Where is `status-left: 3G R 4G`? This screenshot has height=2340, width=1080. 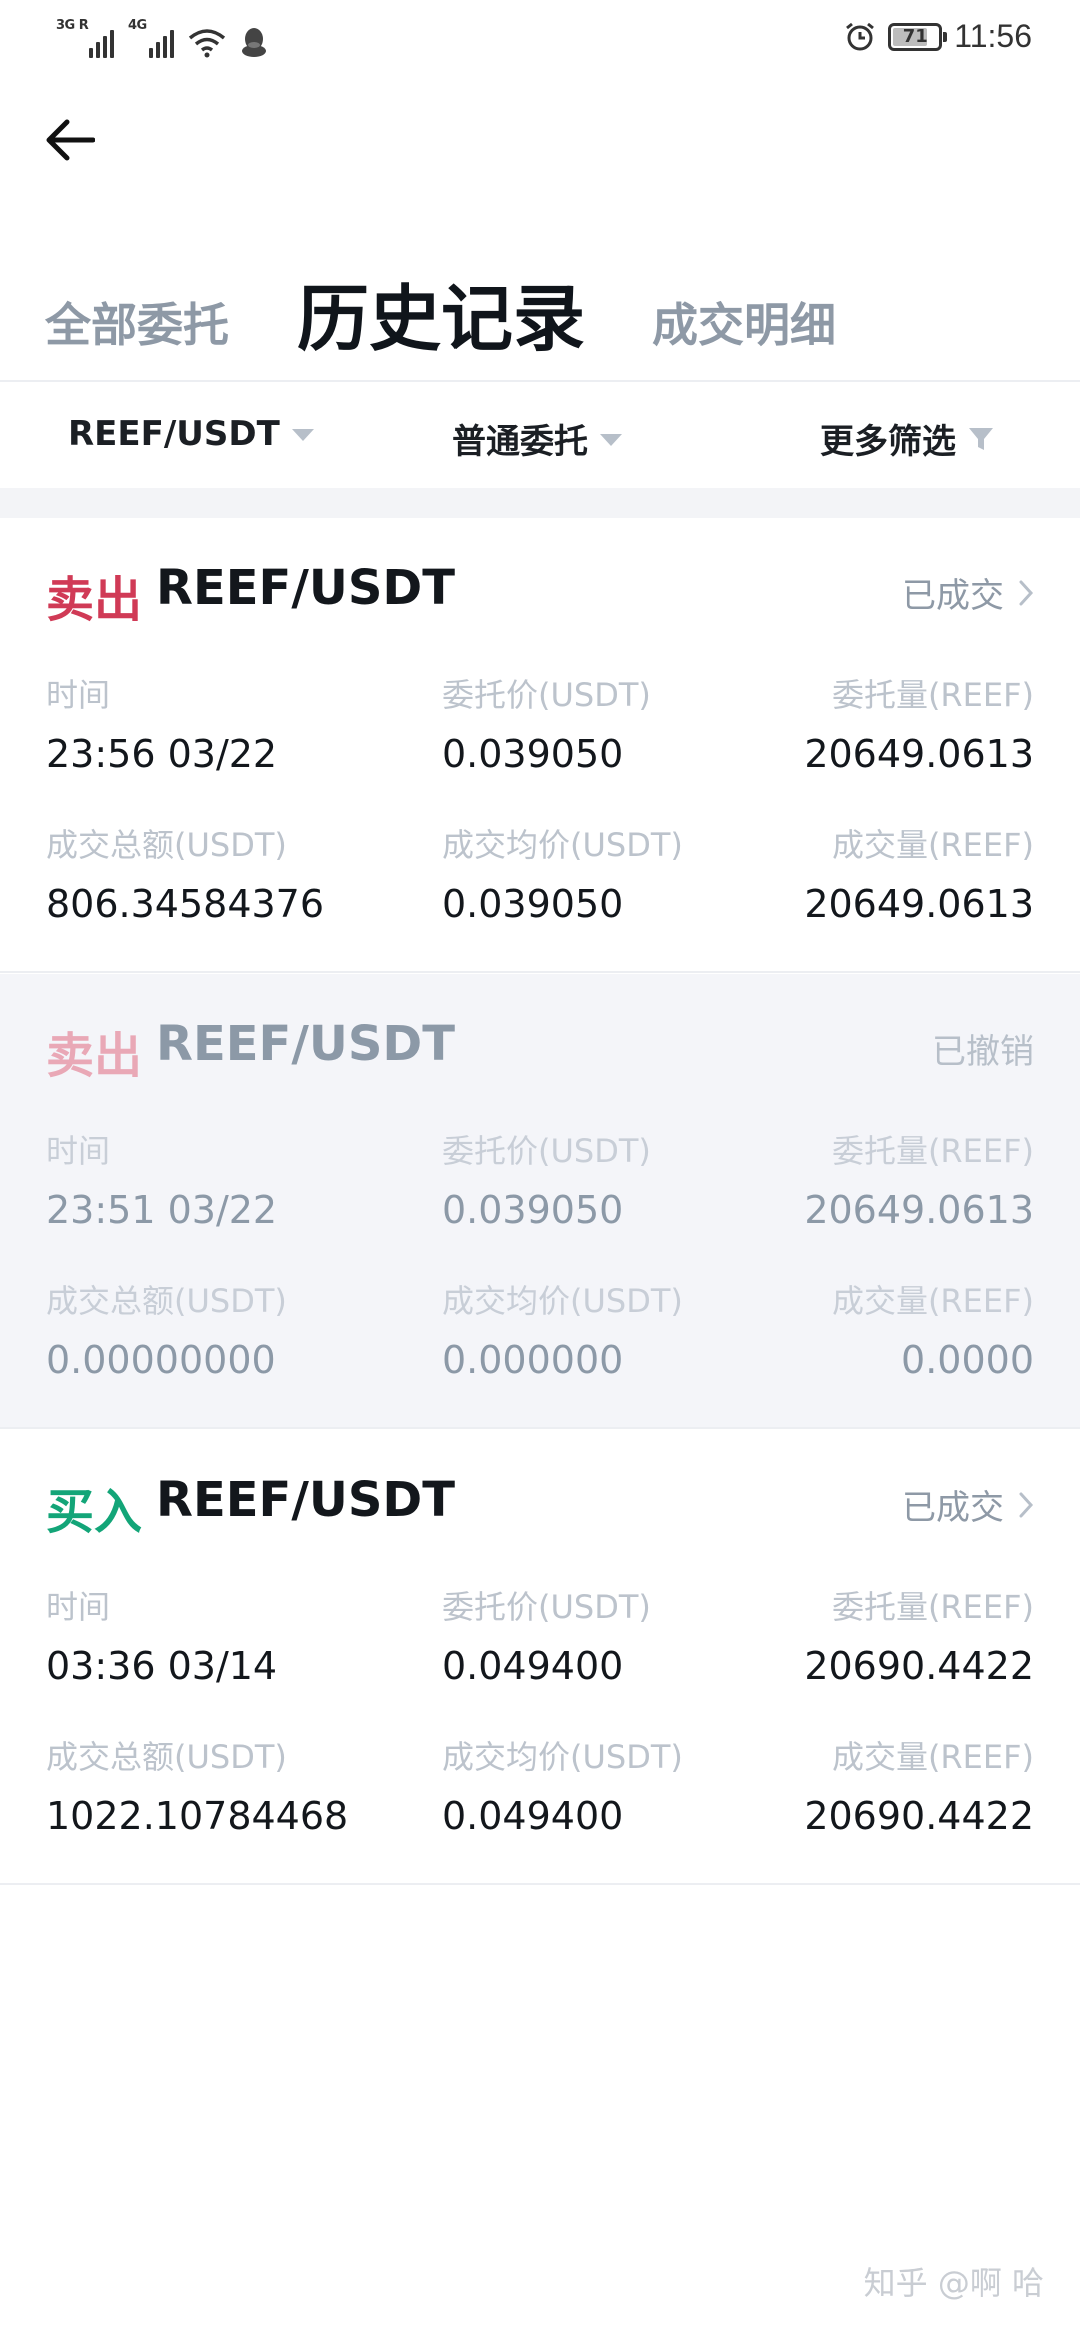 status-left: 3G R 4G is located at coordinates (162, 38).